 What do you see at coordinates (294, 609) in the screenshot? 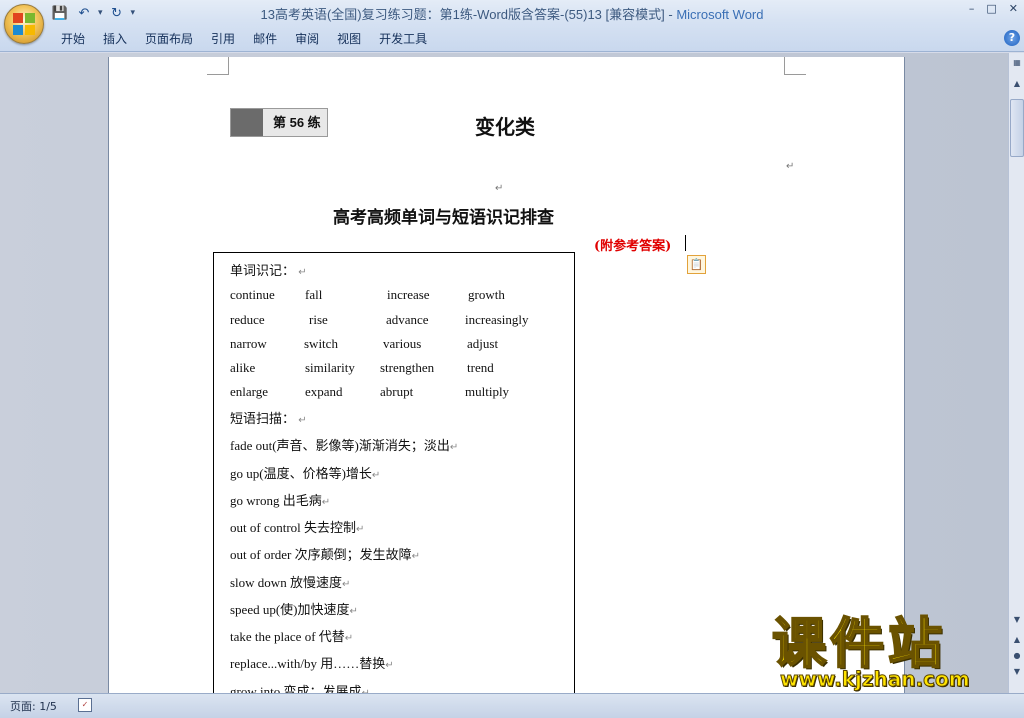
I see `phrase-item: speed up(使)加快速度↵` at bounding box center [294, 609].